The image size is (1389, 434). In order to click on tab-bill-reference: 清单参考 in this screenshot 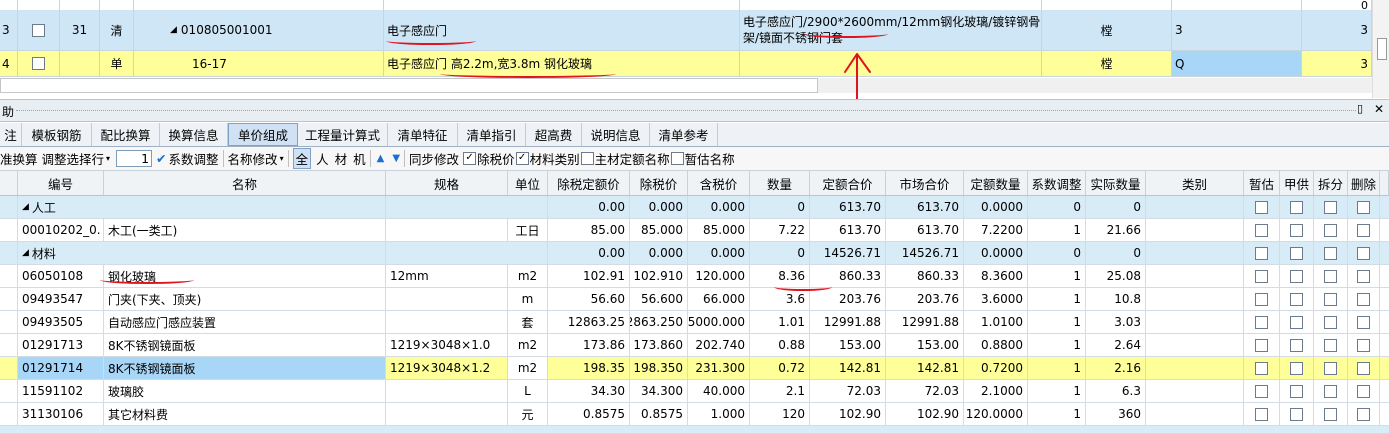, I will do `click(684, 134)`.